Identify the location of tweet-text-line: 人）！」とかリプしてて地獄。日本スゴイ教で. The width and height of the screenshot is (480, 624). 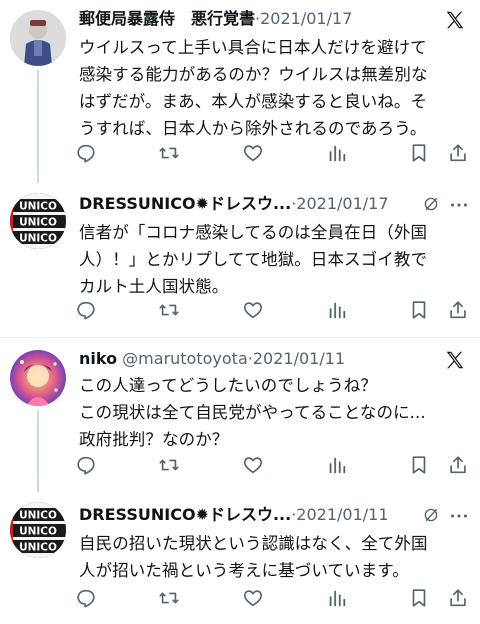
(253, 259).